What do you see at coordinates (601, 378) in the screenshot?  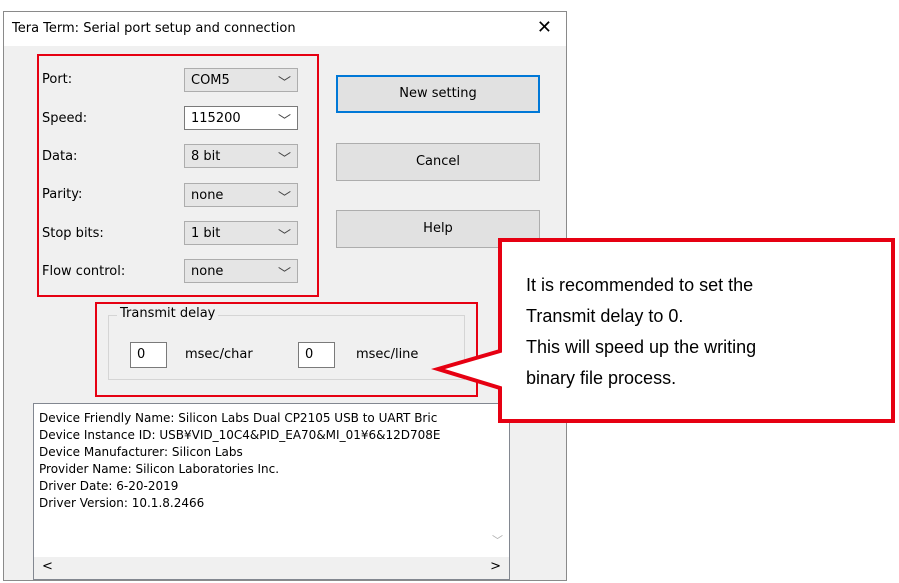 I see `callout-line: binary file process.` at bounding box center [601, 378].